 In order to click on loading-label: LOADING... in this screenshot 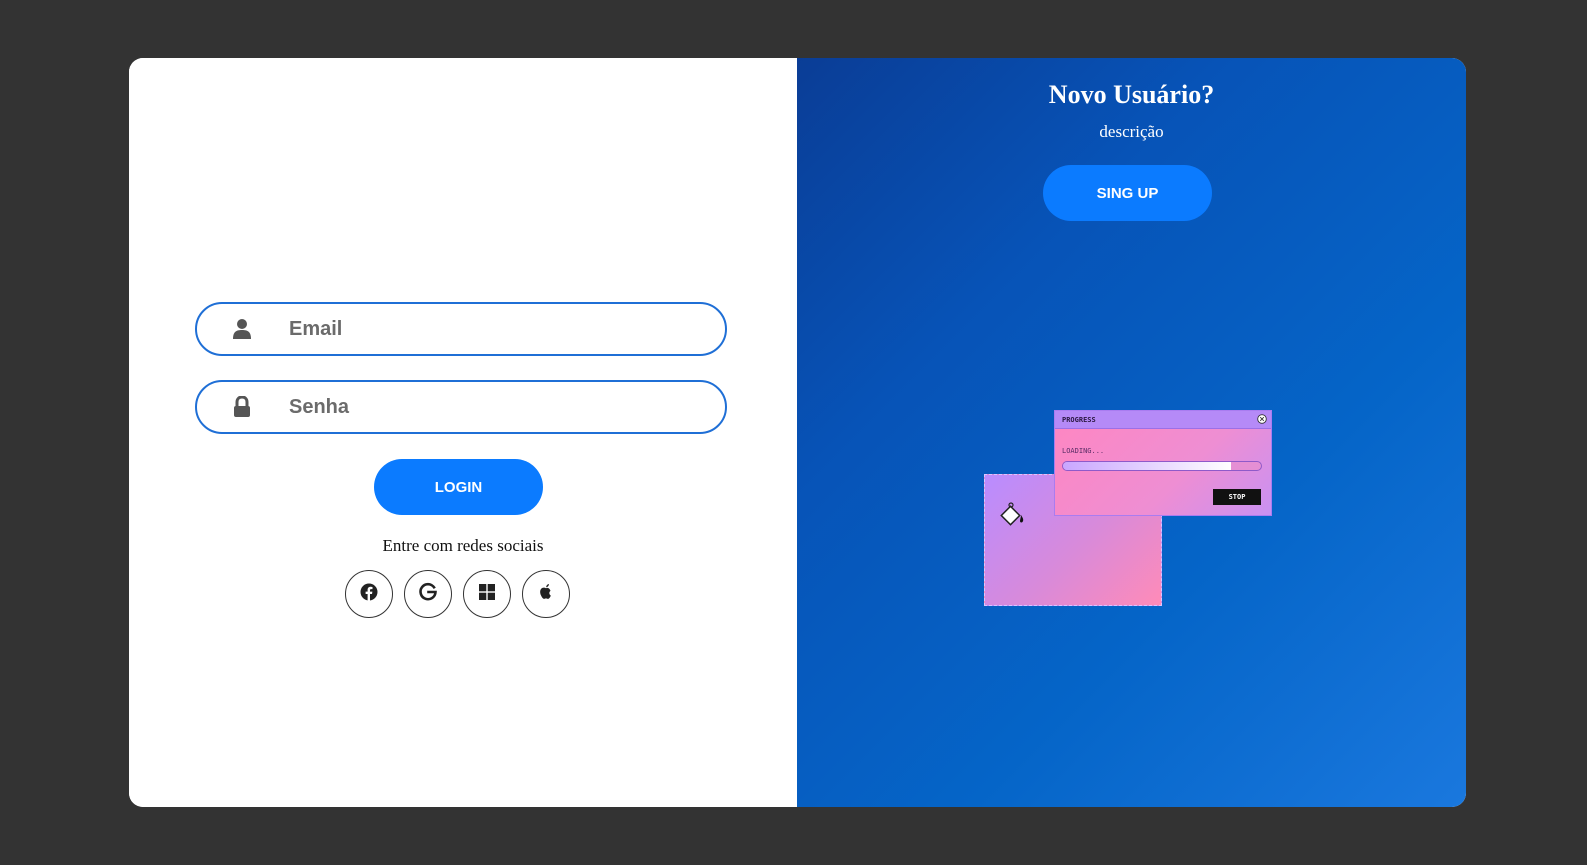, I will do `click(1083, 451)`.